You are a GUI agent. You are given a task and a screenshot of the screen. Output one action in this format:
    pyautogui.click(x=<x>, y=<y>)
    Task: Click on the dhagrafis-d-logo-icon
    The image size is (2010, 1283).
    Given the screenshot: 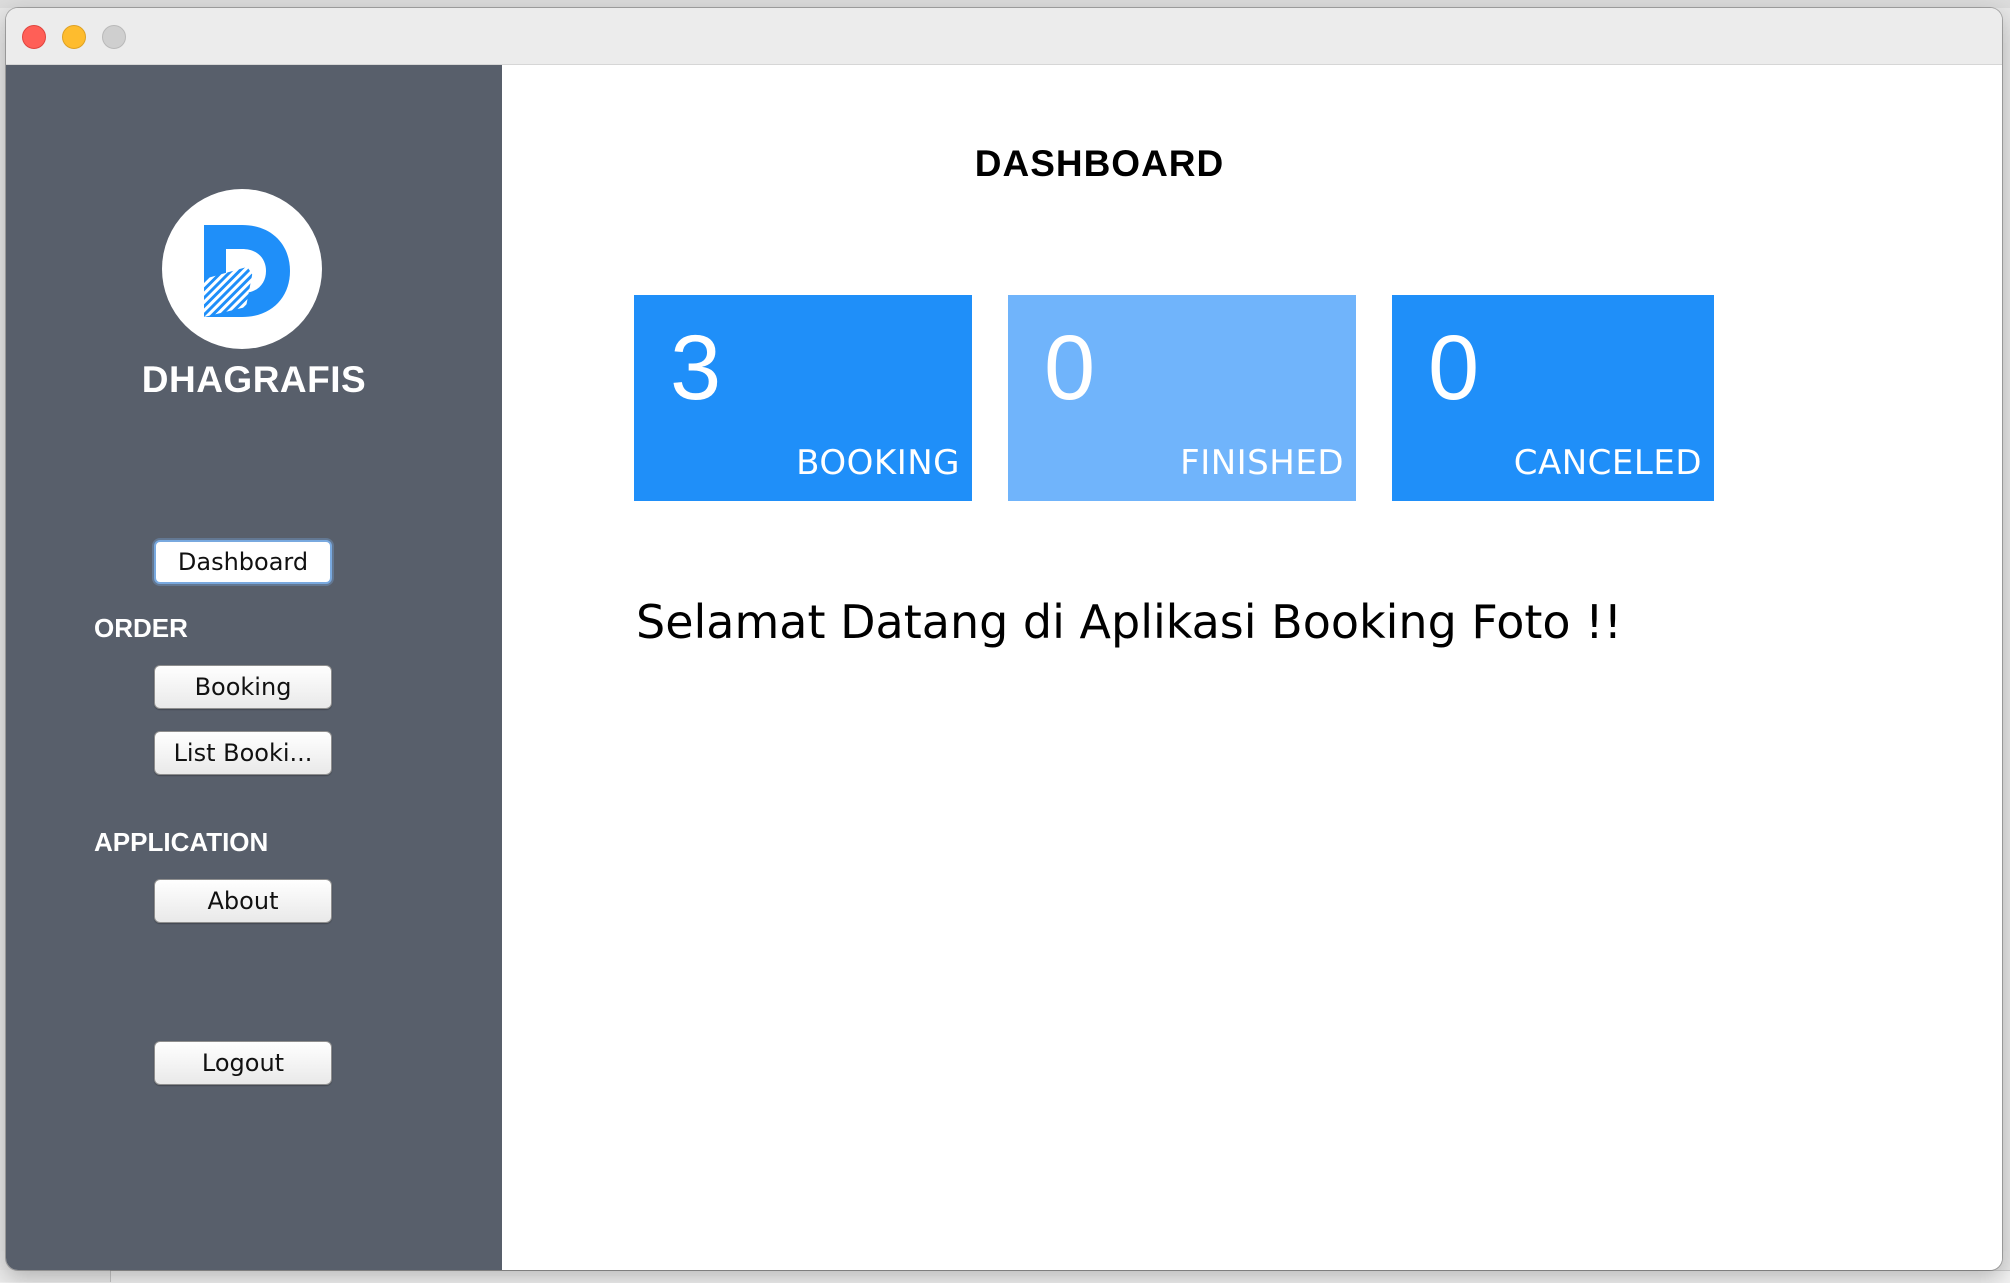 What is the action you would take?
    pyautogui.click(x=247, y=271)
    